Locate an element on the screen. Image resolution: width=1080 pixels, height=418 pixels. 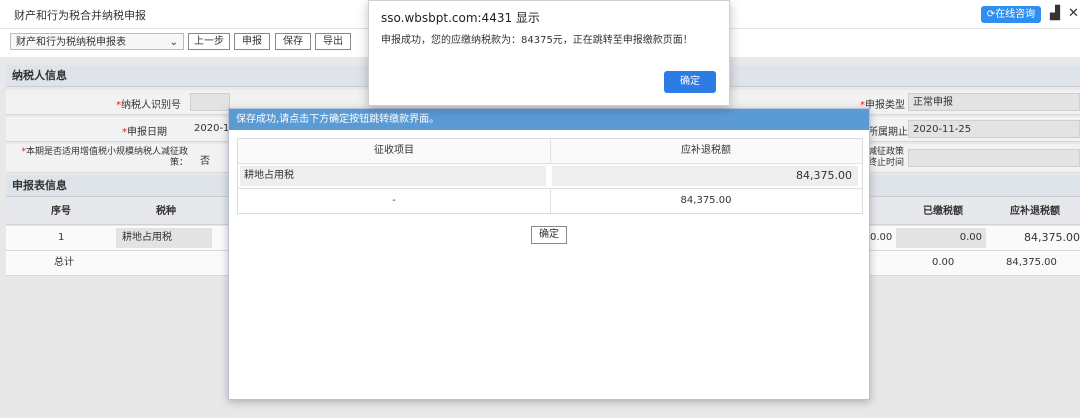
total-paid: 0.00 is located at coordinates (943, 262).